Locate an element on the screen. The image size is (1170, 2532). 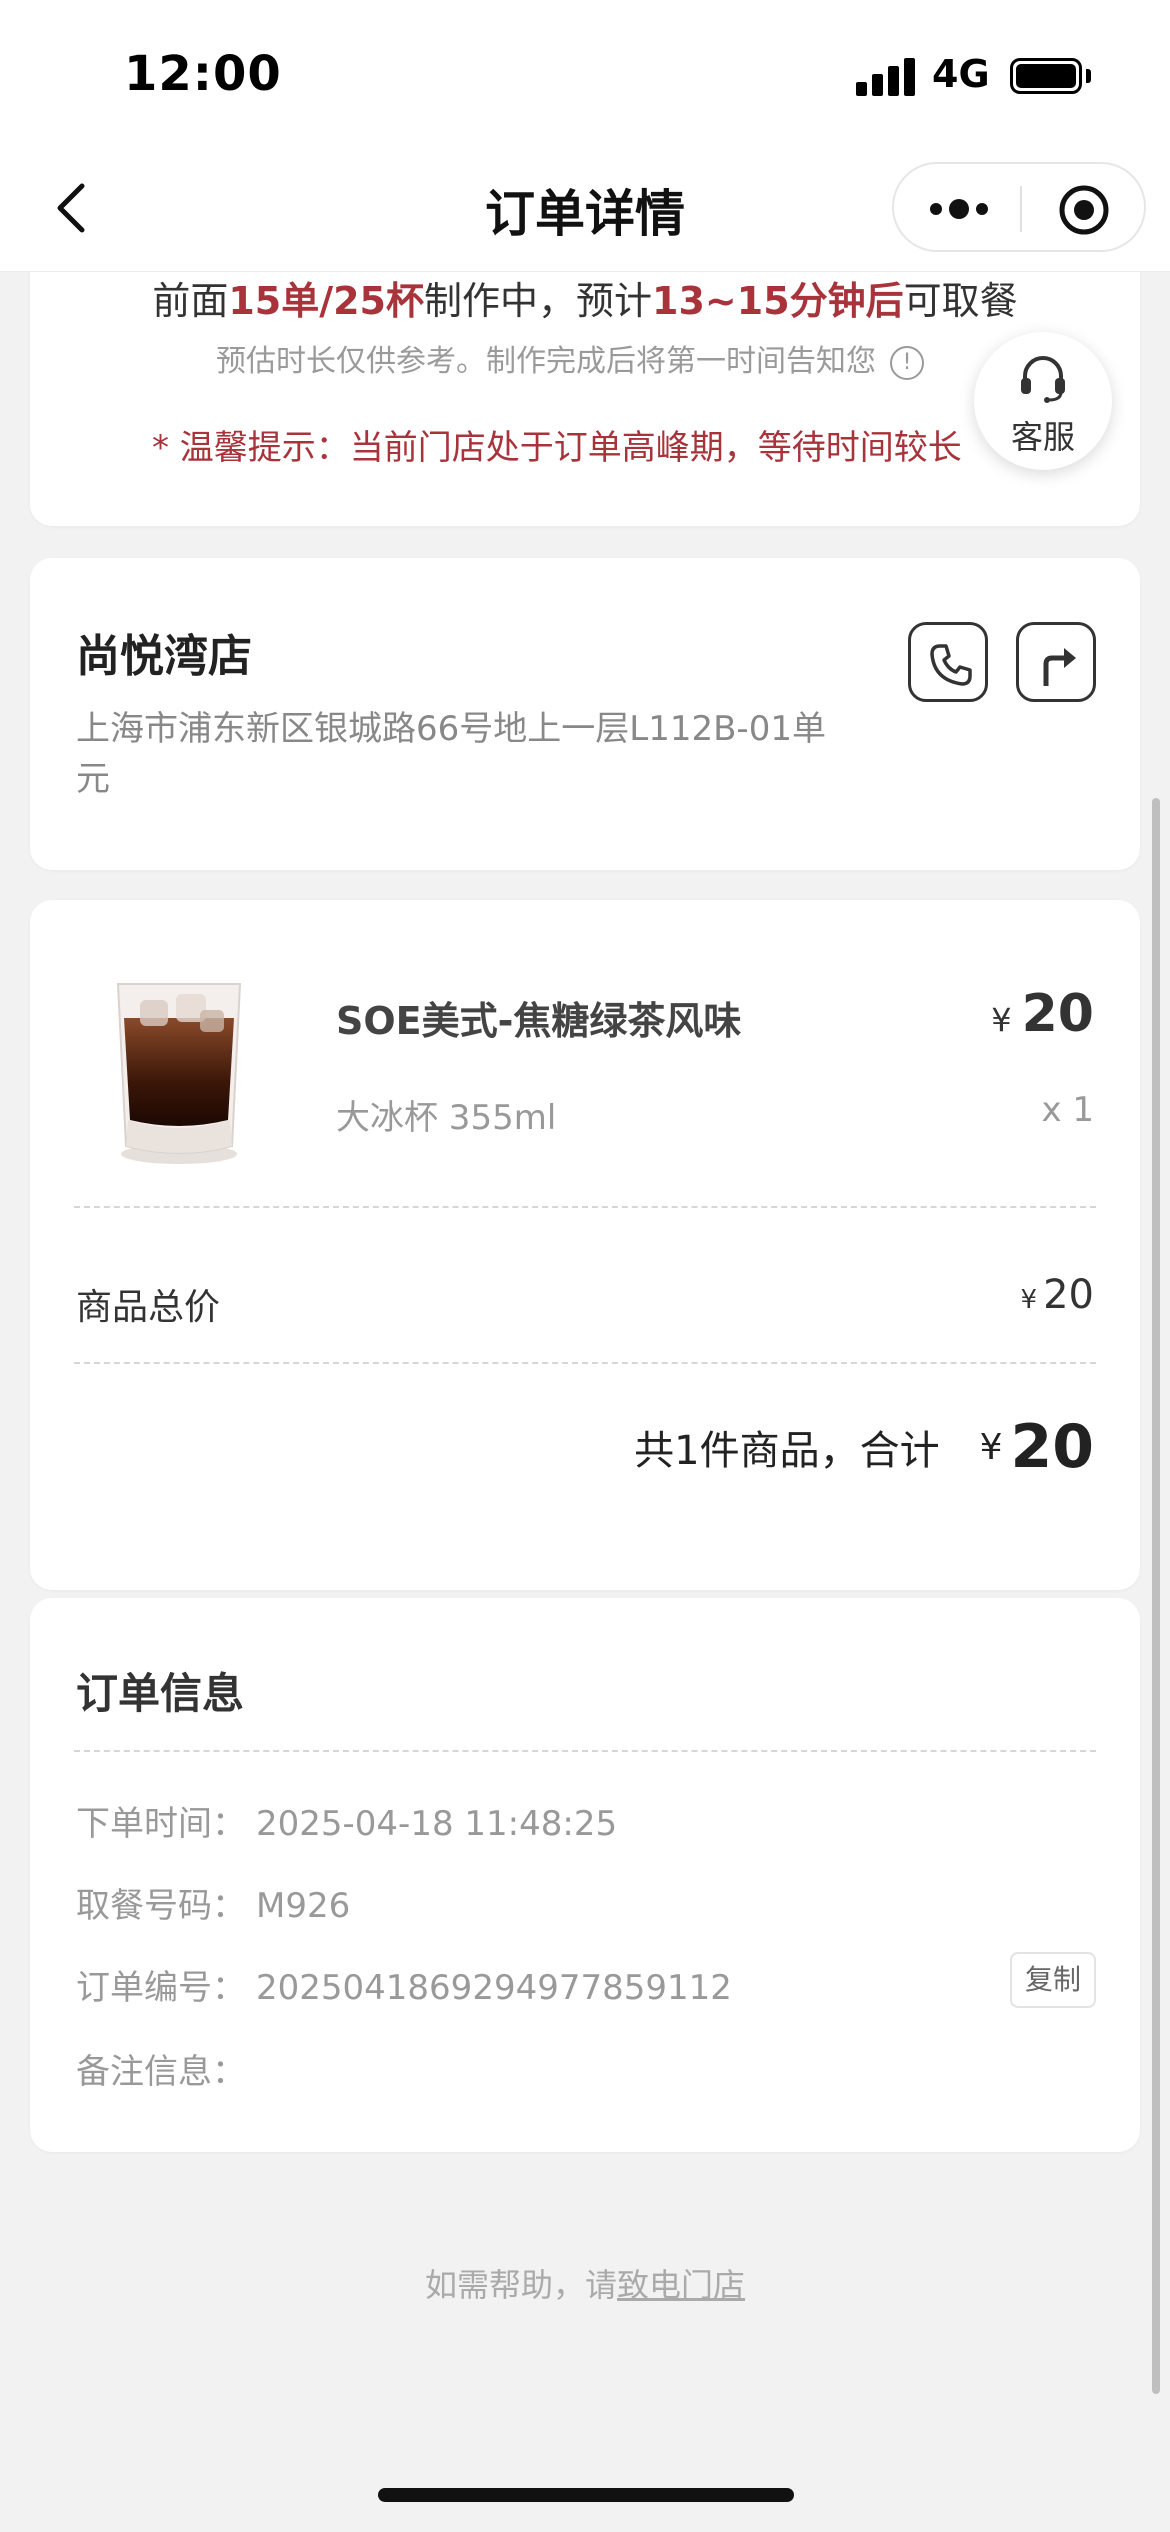
remark-label: 备注信息： is located at coordinates (161, 2072).